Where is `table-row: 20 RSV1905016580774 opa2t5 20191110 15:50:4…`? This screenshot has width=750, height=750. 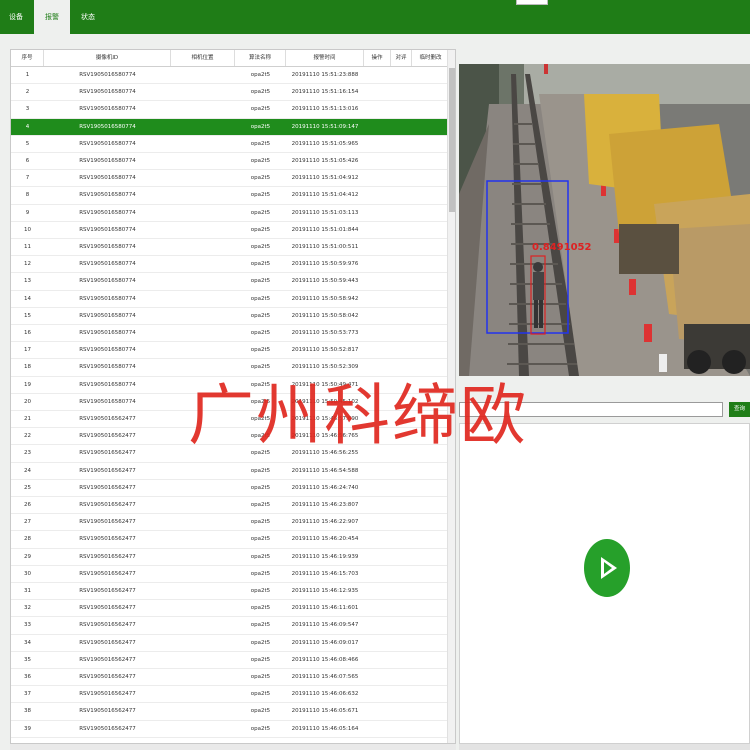 table-row: 20 RSV1905016580774 opa2t5 20191110 15:50:4… is located at coordinates (230, 402).